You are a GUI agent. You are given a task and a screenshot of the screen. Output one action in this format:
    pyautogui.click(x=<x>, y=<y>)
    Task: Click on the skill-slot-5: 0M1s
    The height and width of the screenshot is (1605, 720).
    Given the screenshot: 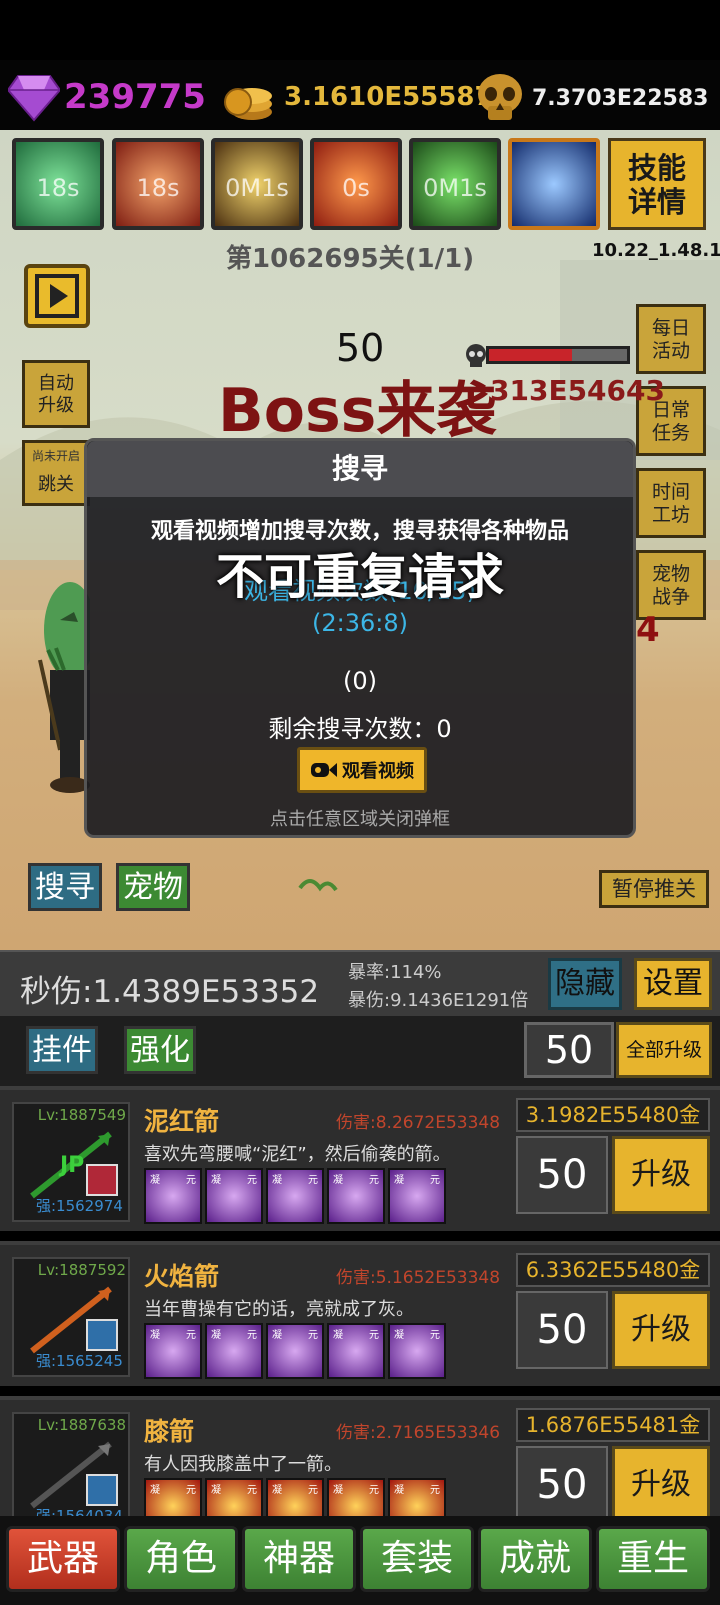 What is the action you would take?
    pyautogui.click(x=455, y=184)
    